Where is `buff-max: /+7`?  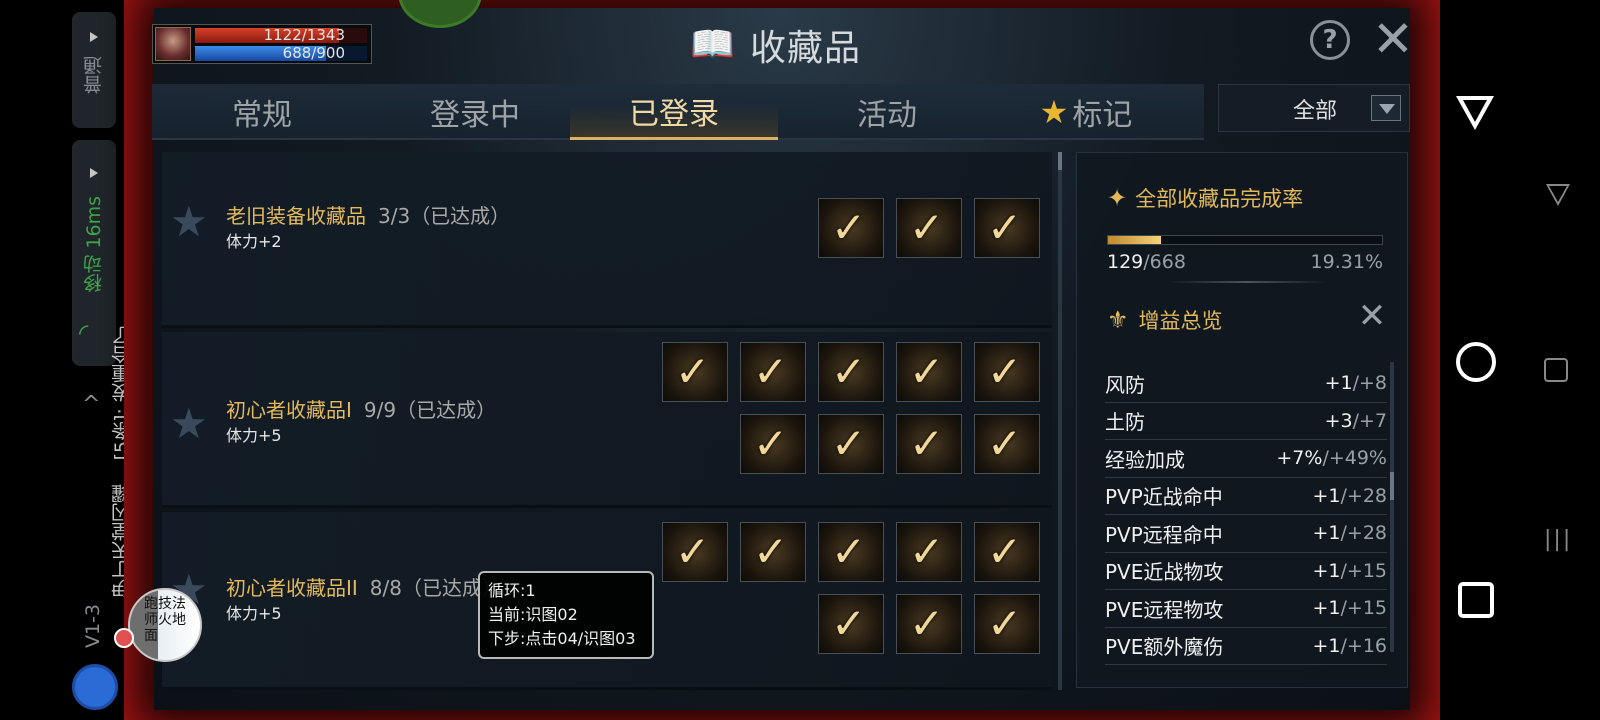 buff-max: /+7 is located at coordinates (1369, 420).